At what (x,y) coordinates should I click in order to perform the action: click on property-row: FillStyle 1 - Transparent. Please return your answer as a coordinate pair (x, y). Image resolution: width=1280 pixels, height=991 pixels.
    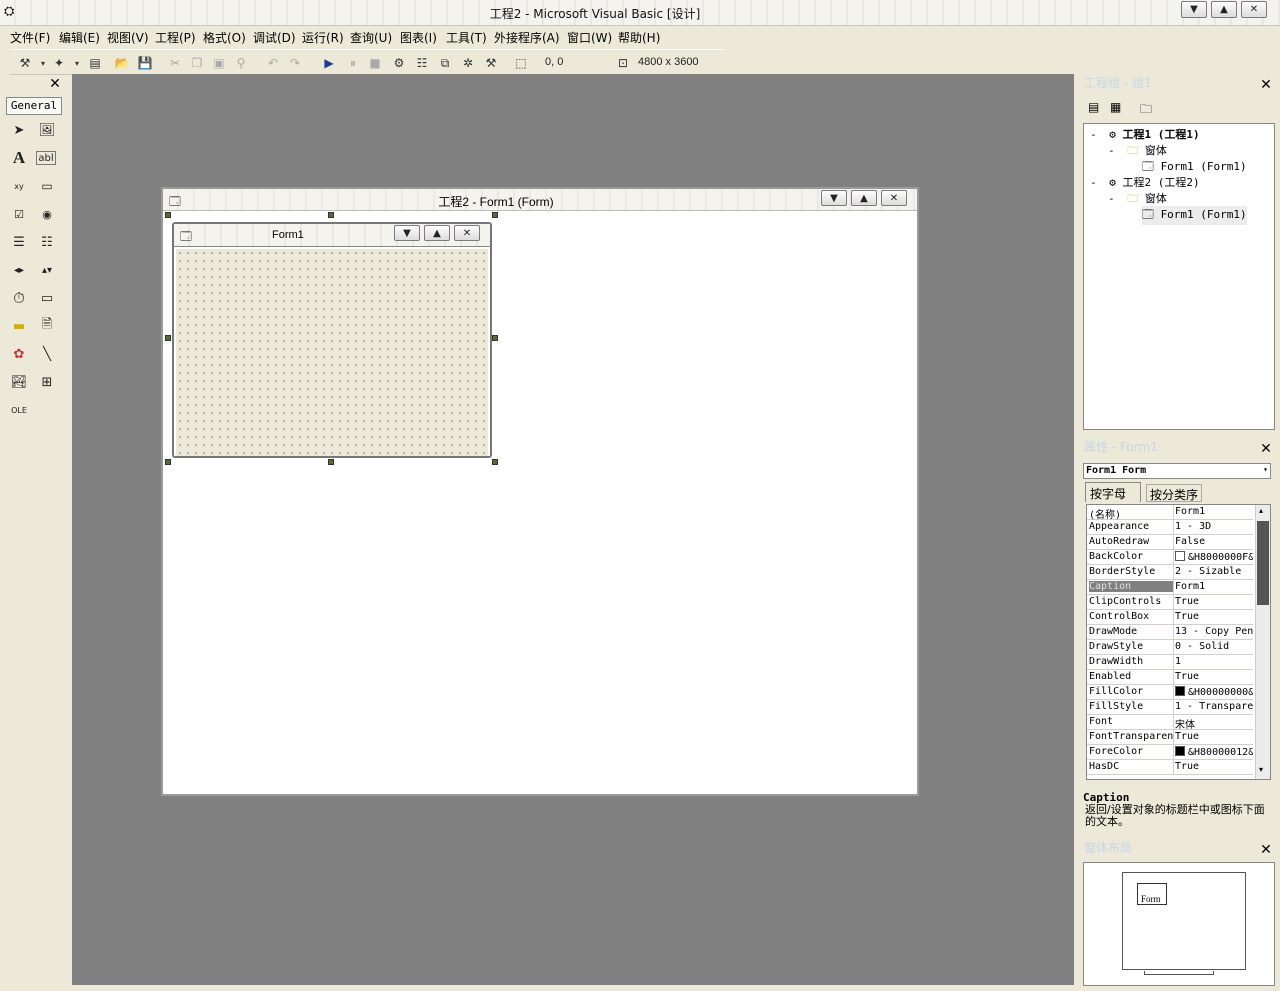
    Looking at the image, I should click on (1170, 707).